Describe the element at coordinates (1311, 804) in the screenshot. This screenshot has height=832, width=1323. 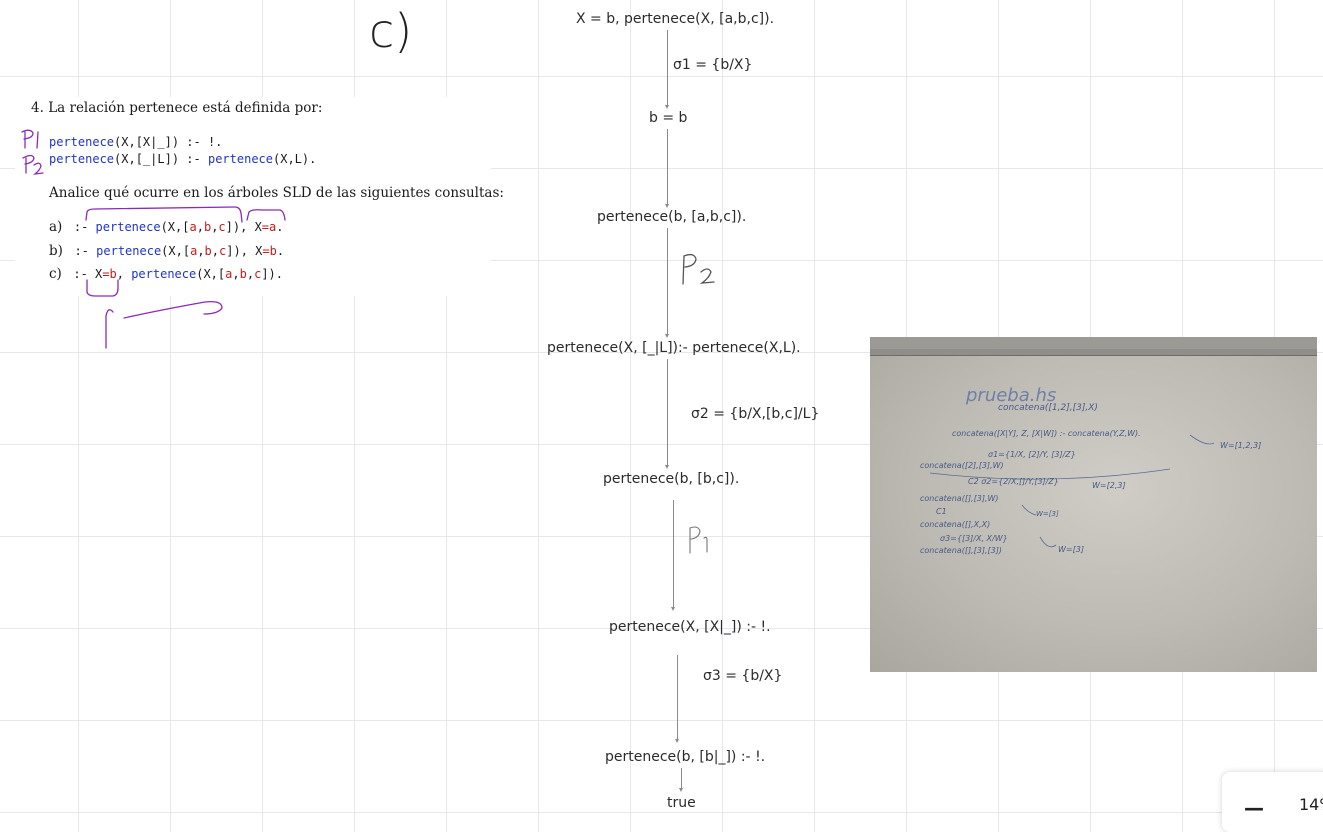
I see `zoom-level: 14%` at that location.